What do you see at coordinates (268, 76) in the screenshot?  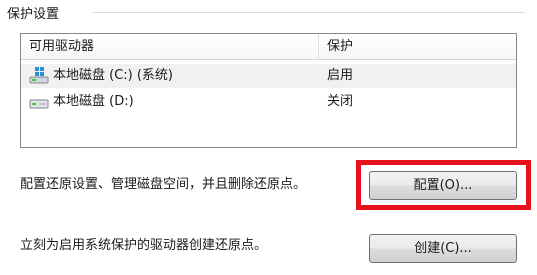 I see `drive-row-c: 本地磁盘 (C:) (系统) 启用` at bounding box center [268, 76].